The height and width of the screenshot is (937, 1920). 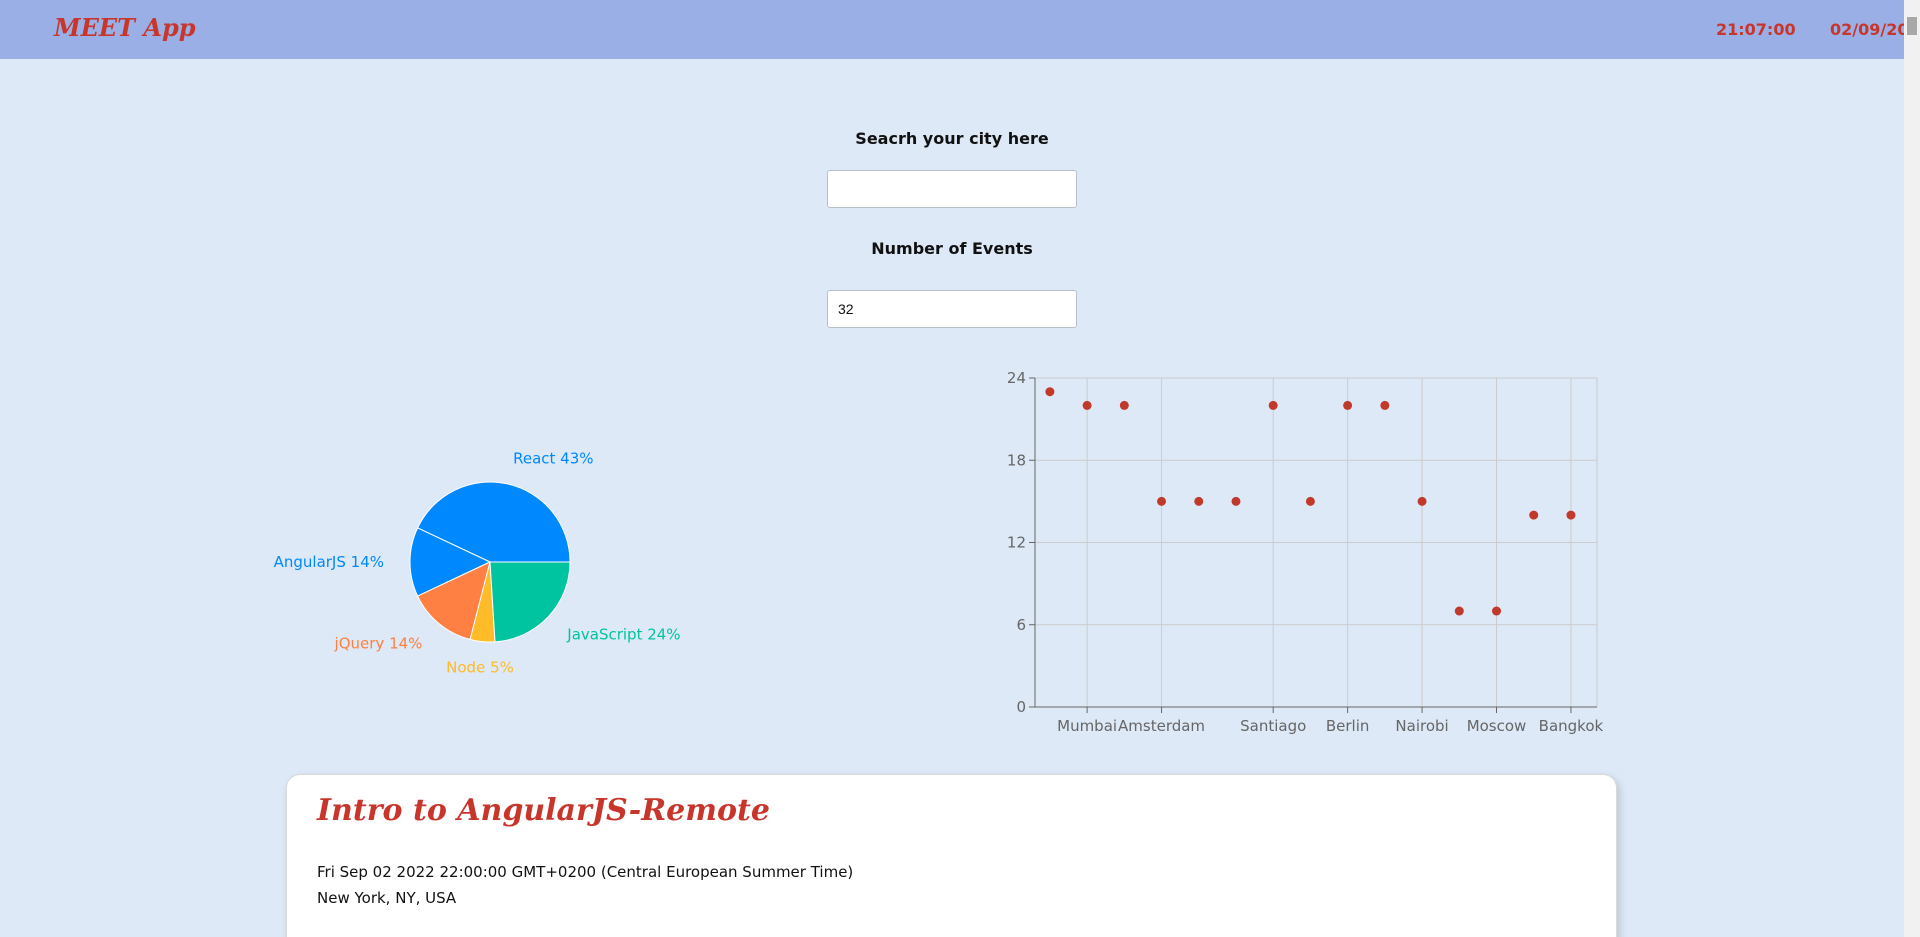 What do you see at coordinates (960, 29) in the screenshot?
I see `navbar: MEET App 21:07:00 02/09/2022` at bounding box center [960, 29].